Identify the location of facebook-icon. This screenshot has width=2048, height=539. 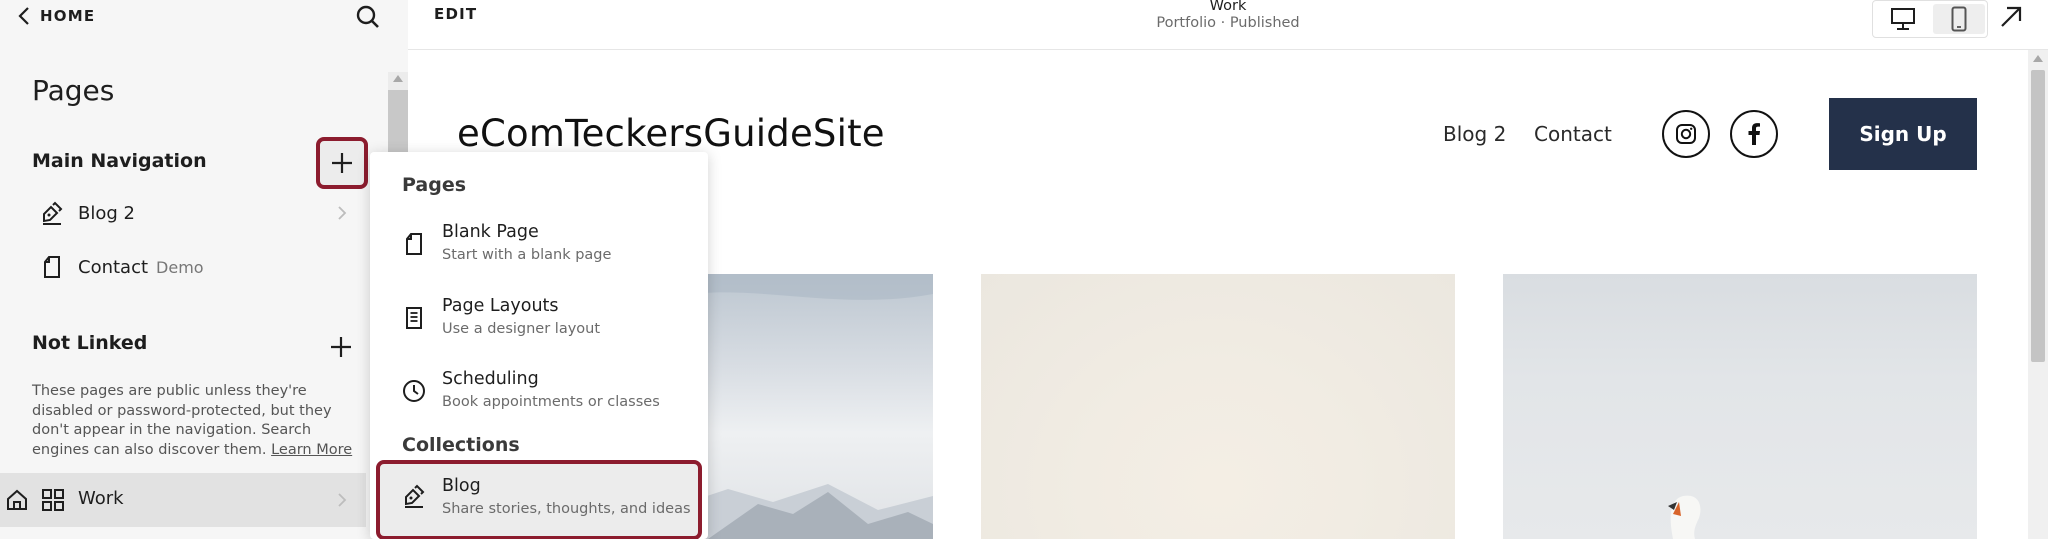
(1754, 134).